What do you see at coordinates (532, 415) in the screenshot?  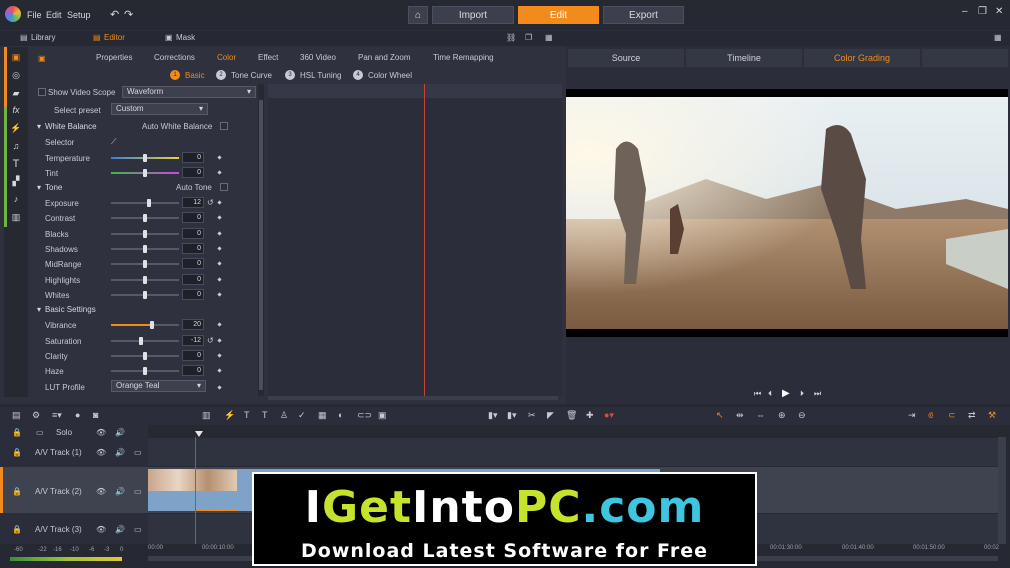 I see `split-icon: ✂` at bounding box center [532, 415].